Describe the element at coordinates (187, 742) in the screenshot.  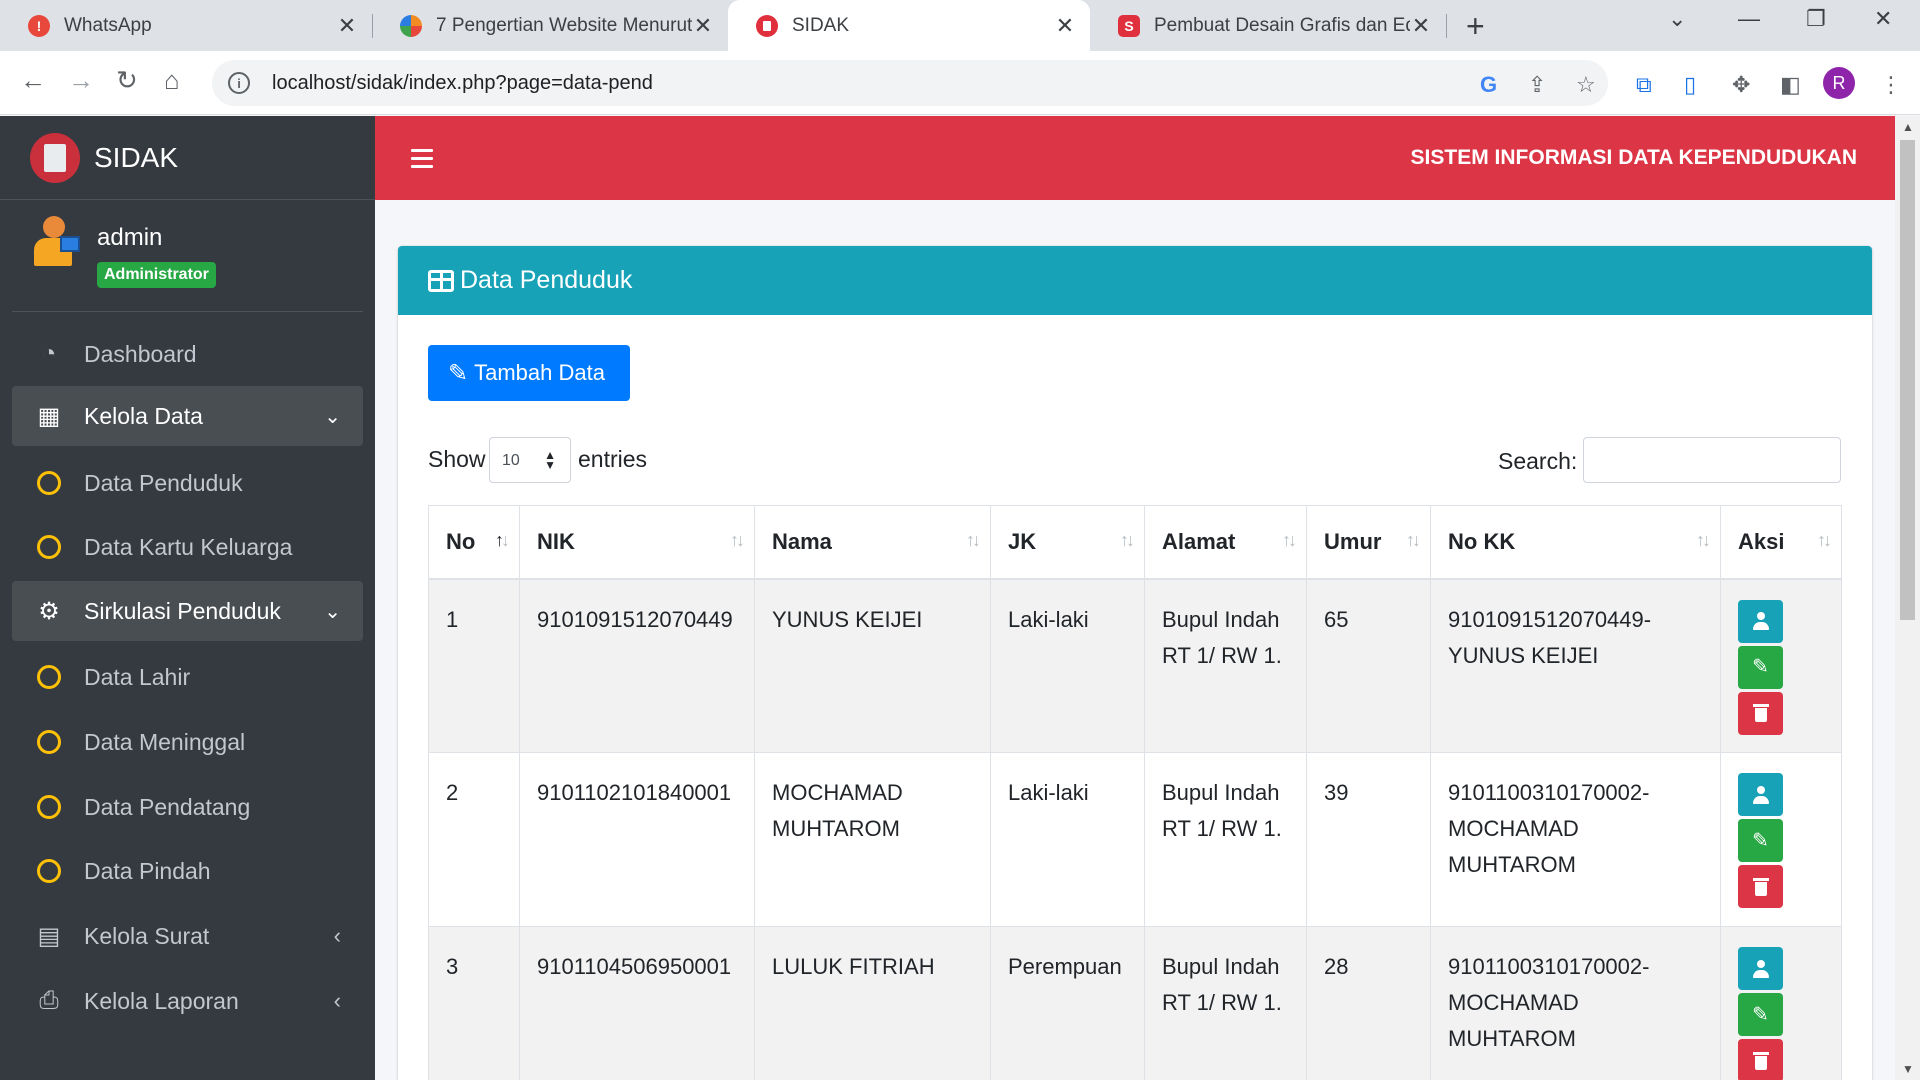
I see `sidebar-item-data-meninggal: Data Meninggal` at that location.